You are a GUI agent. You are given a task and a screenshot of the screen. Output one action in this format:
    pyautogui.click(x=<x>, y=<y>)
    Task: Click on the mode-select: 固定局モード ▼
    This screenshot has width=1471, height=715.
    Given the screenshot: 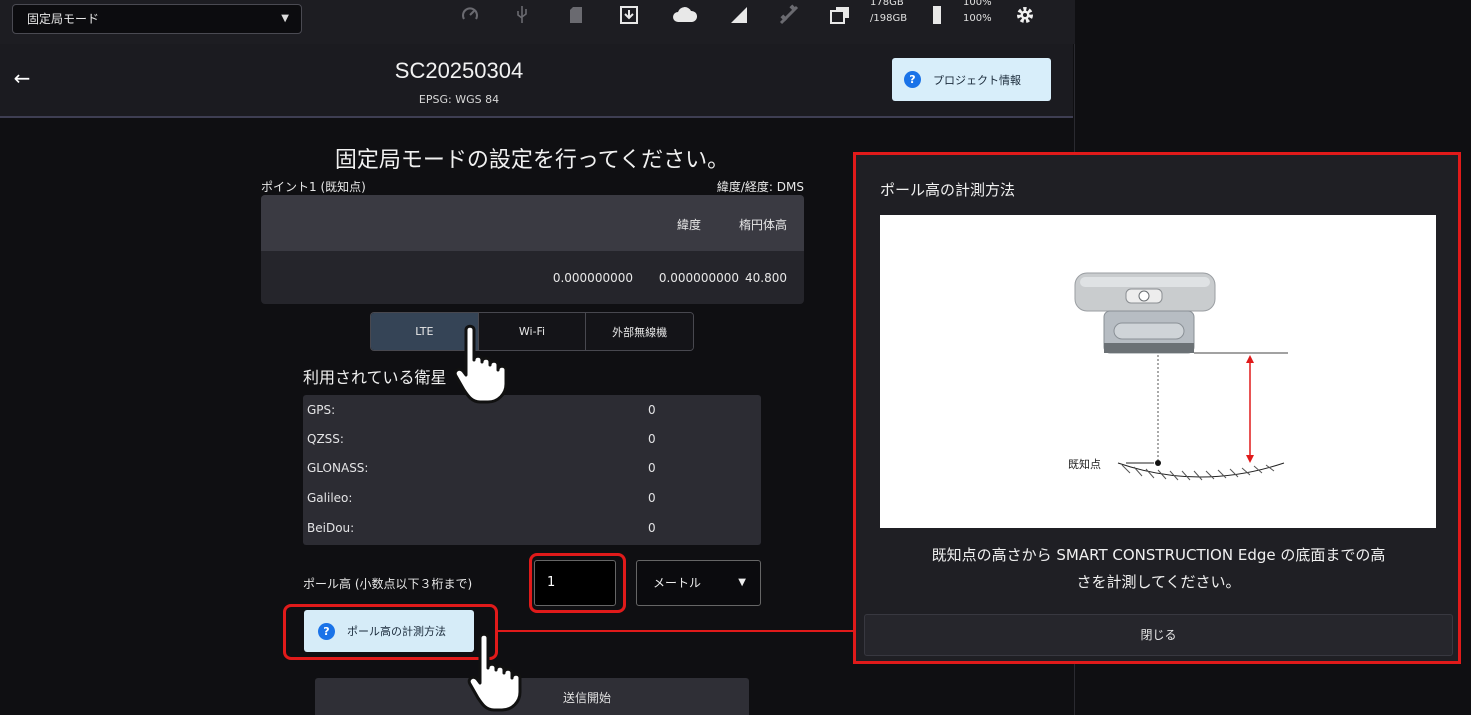 What is the action you would take?
    pyautogui.click(x=157, y=19)
    